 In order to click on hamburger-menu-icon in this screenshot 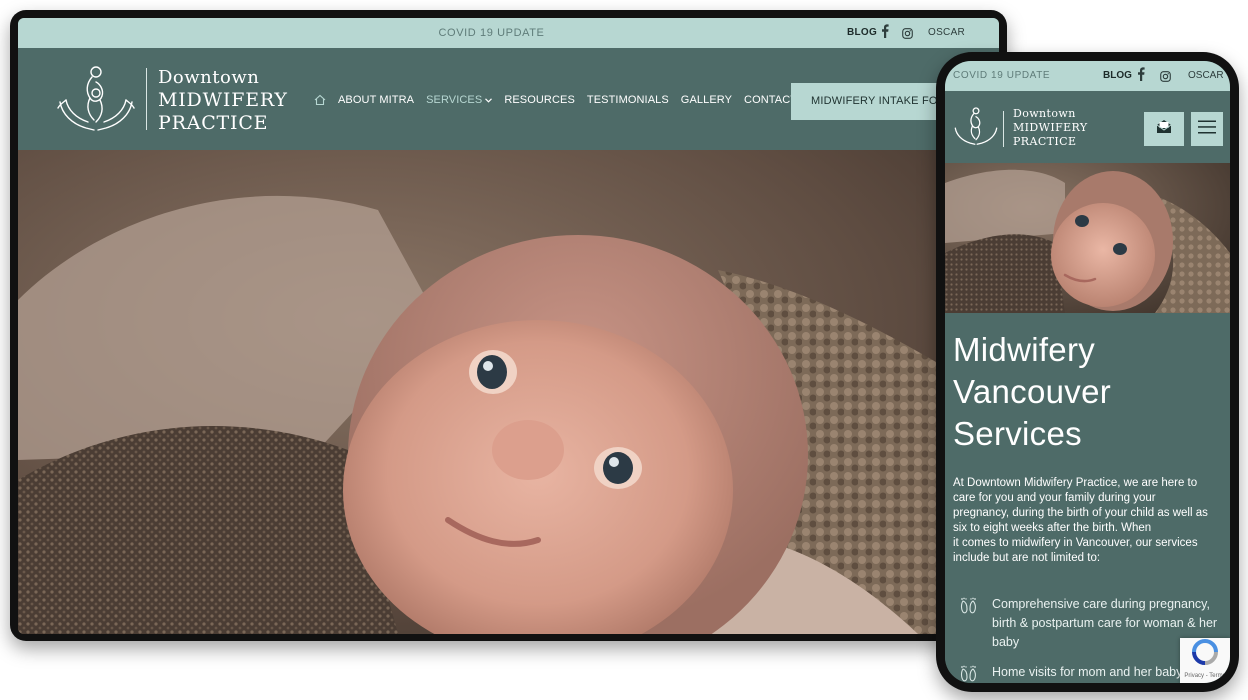, I will do `click(1207, 129)`.